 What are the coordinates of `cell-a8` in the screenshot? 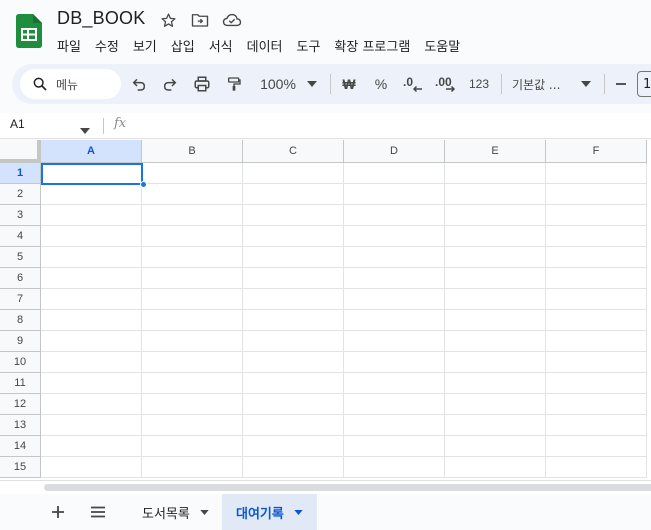 It's located at (91, 320).